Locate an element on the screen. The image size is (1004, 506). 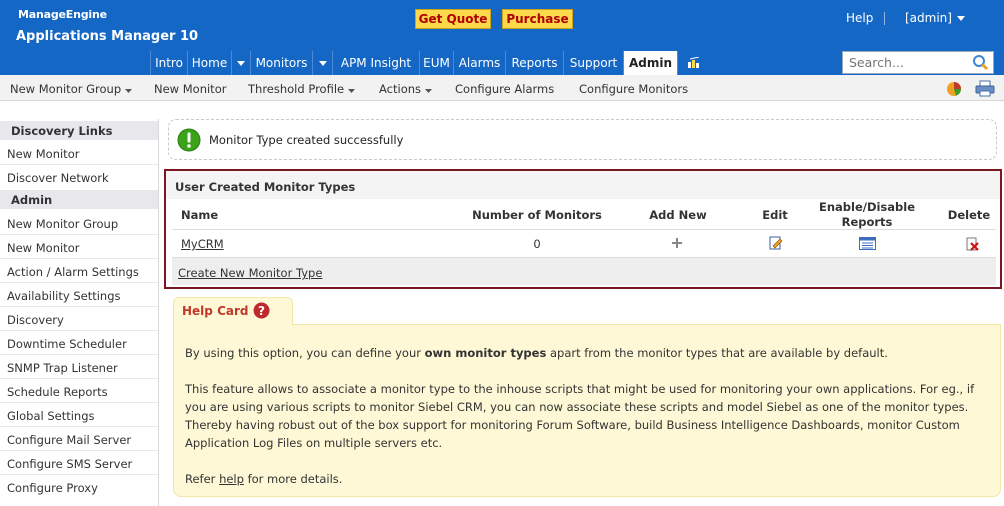
app-title: Applications Manager 10 is located at coordinates (107, 36).